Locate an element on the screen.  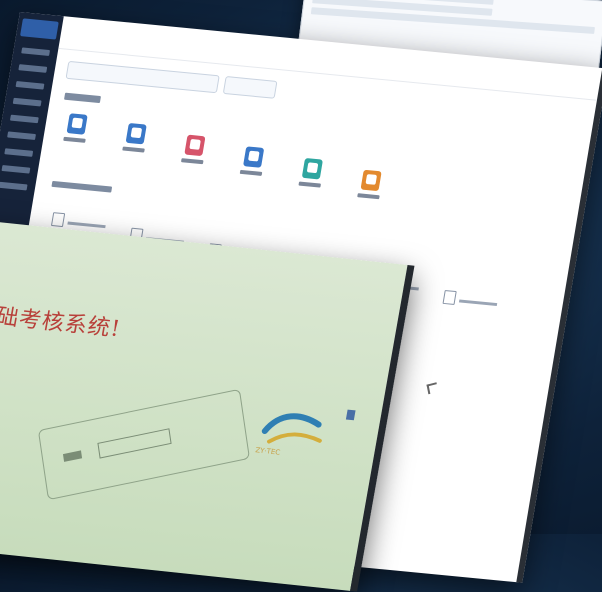
mouse-cursor-icon is located at coordinates (432, 388).